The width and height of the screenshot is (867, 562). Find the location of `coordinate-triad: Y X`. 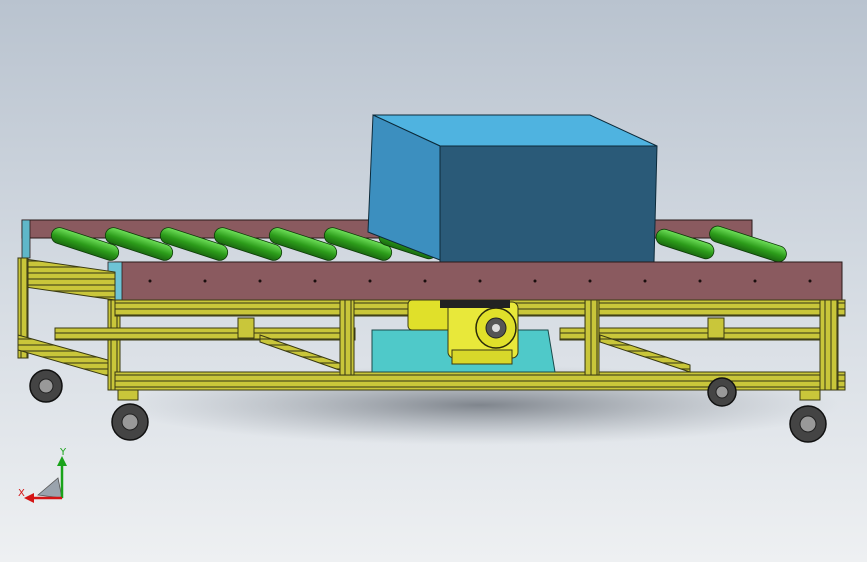

coordinate-triad: Y X is located at coordinates (42, 475).